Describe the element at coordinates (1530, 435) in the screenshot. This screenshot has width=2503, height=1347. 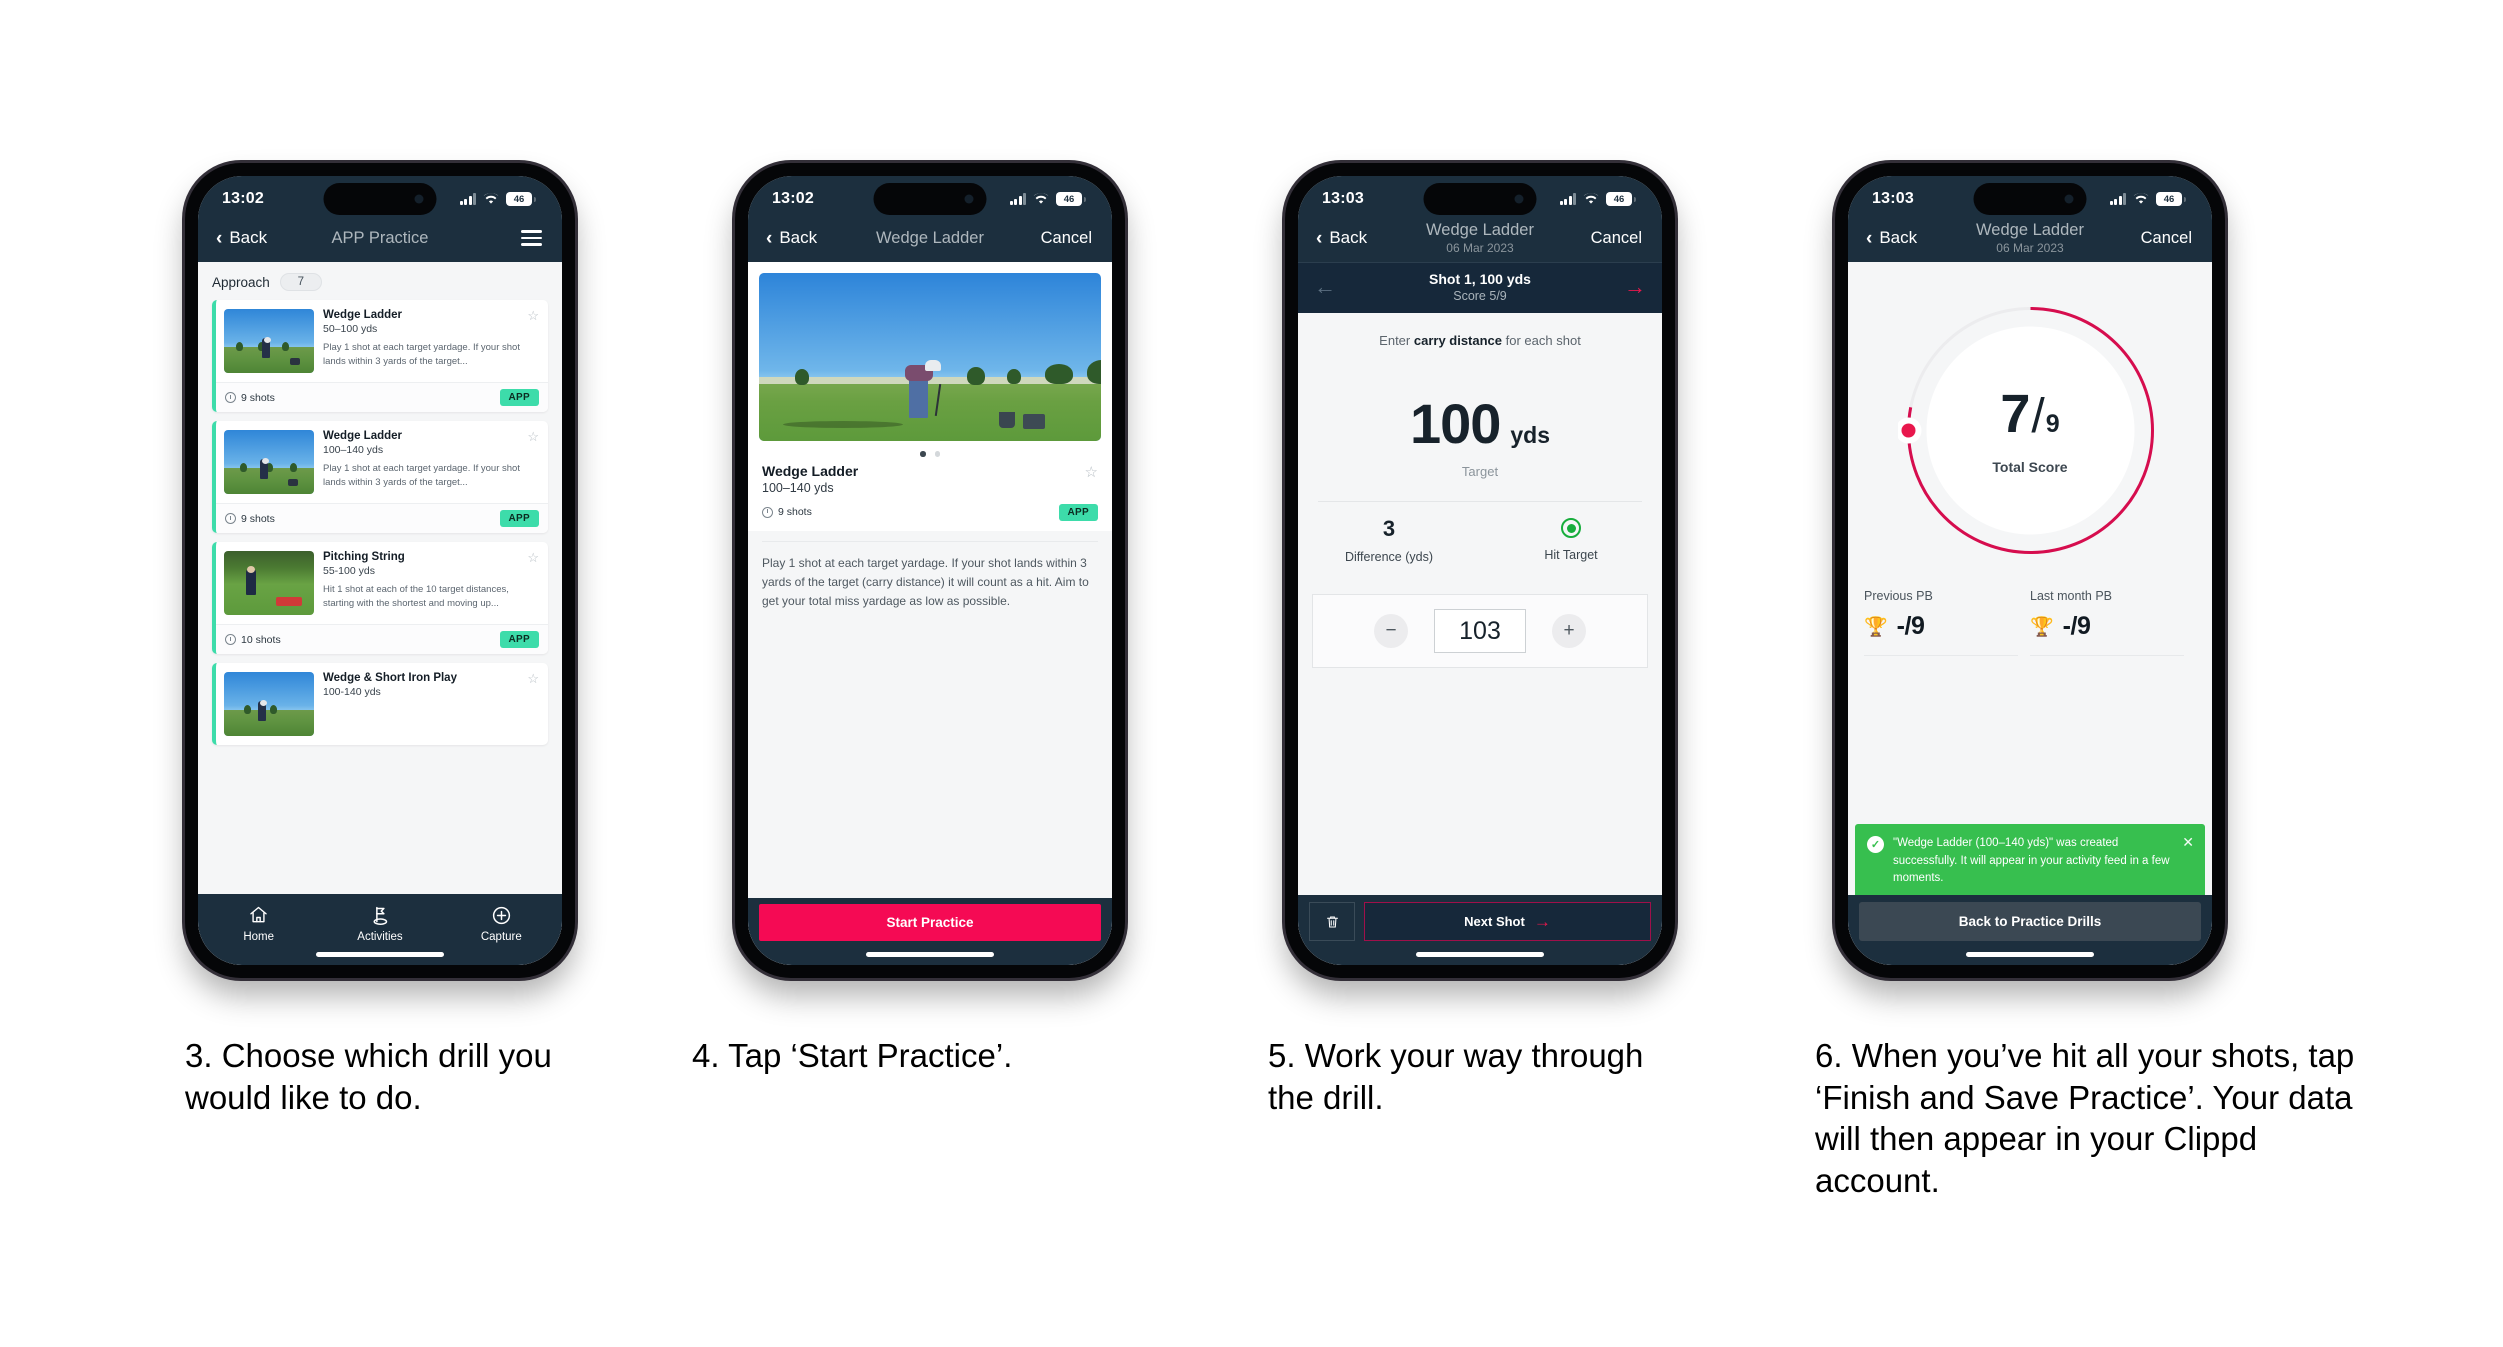
I see `target-unit: yds` at that location.